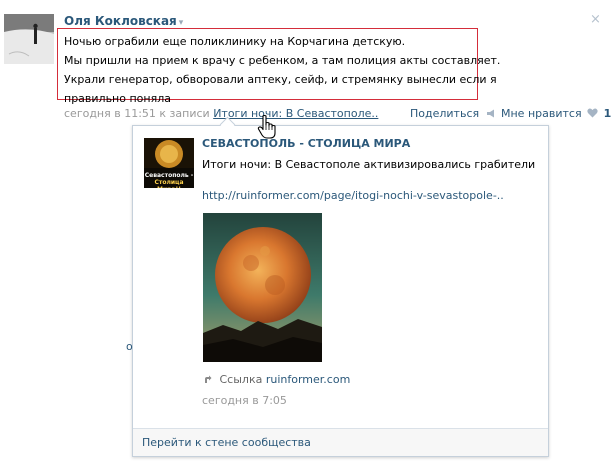 The width and height of the screenshot is (612, 466). I want to click on author-name: Оля Кокловская, so click(120, 21).